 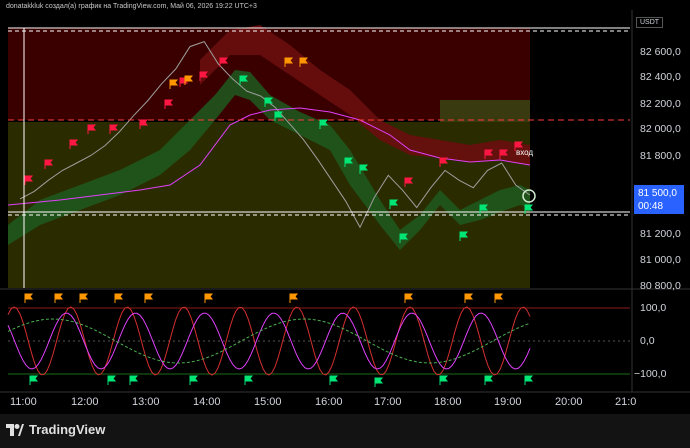 What do you see at coordinates (85, 402) in the screenshot?
I see `time-tick-label: 12:00` at bounding box center [85, 402].